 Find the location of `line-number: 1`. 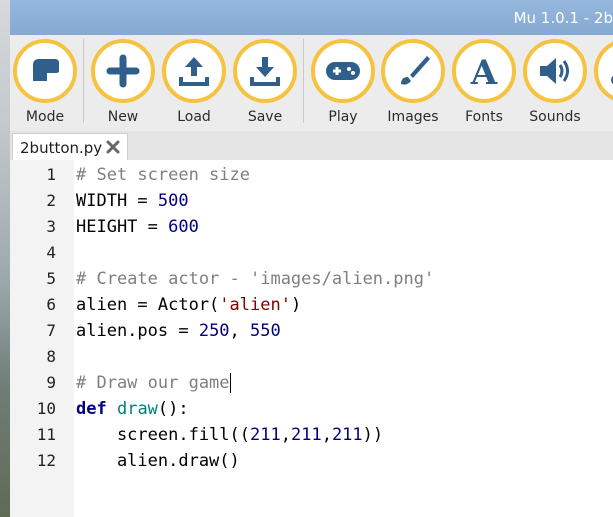

line-number: 1 is located at coordinates (51, 174).